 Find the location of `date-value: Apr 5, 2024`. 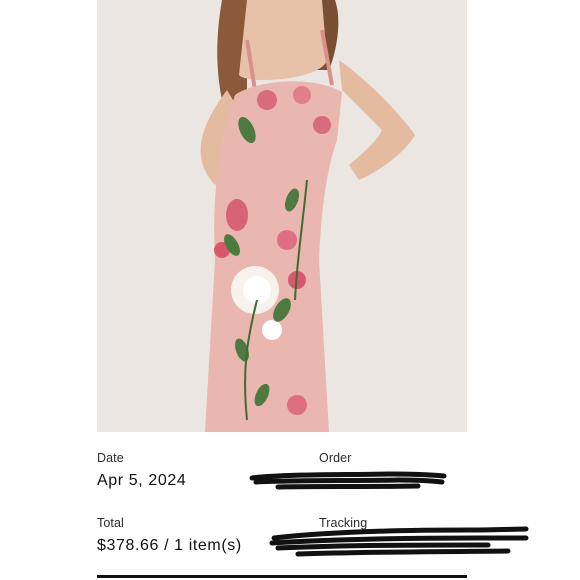

date-value: Apr 5, 2024 is located at coordinates (142, 480).